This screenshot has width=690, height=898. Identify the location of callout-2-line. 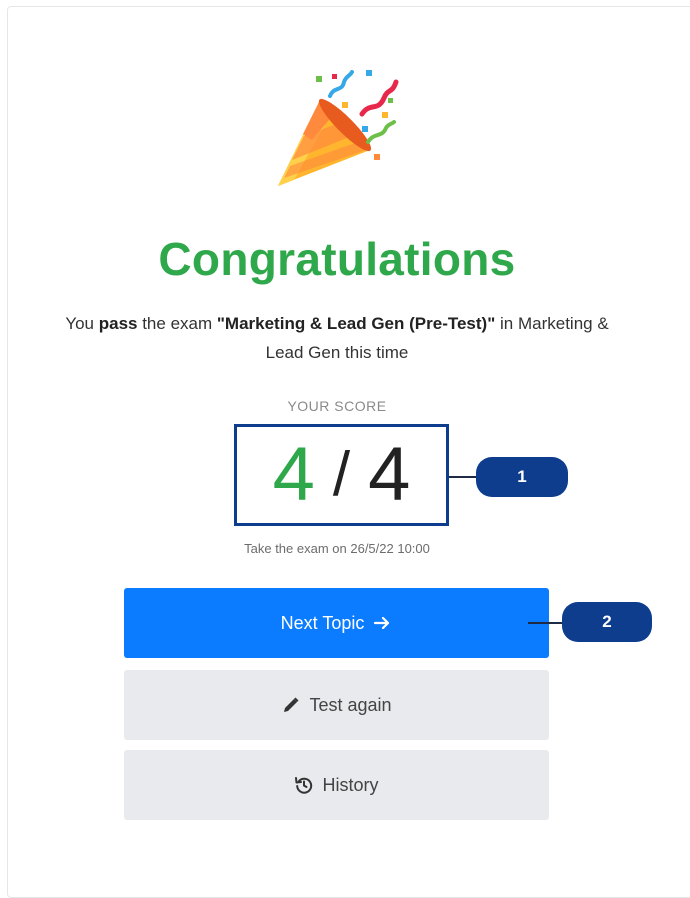
(547, 623).